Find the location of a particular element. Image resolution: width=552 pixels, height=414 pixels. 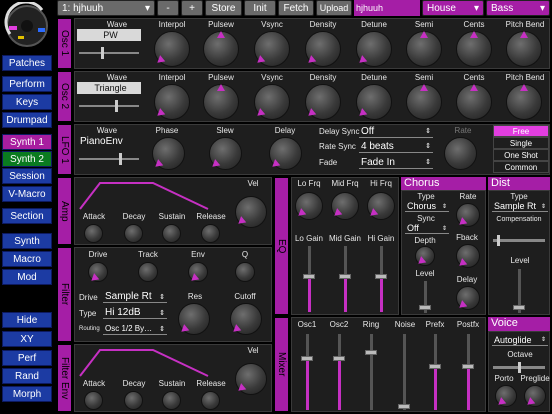

sidebar-item-patches: Patches is located at coordinates (27, 63).